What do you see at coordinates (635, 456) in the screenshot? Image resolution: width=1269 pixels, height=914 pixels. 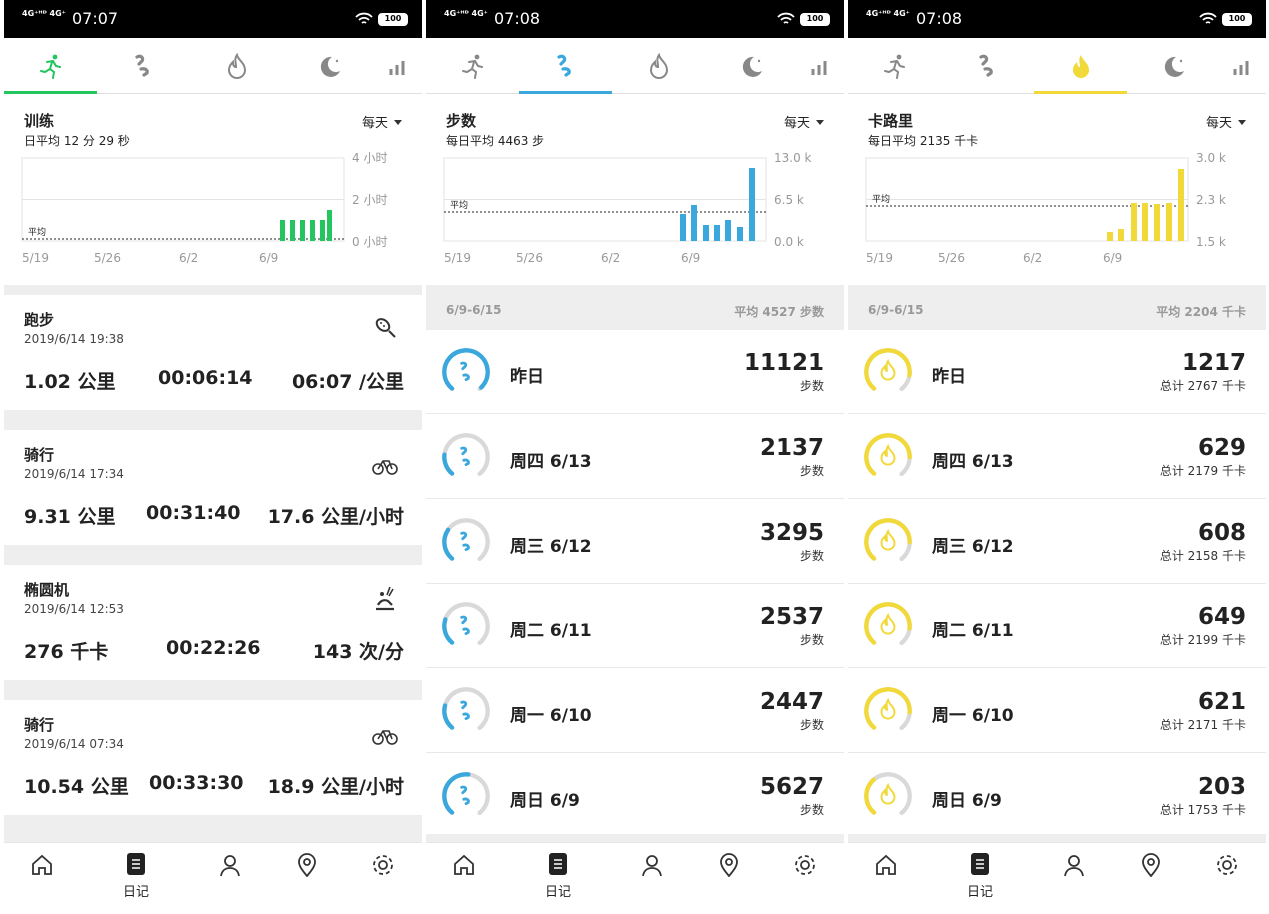 I see `day-row: 周四 6/13 2137 步数` at bounding box center [635, 456].